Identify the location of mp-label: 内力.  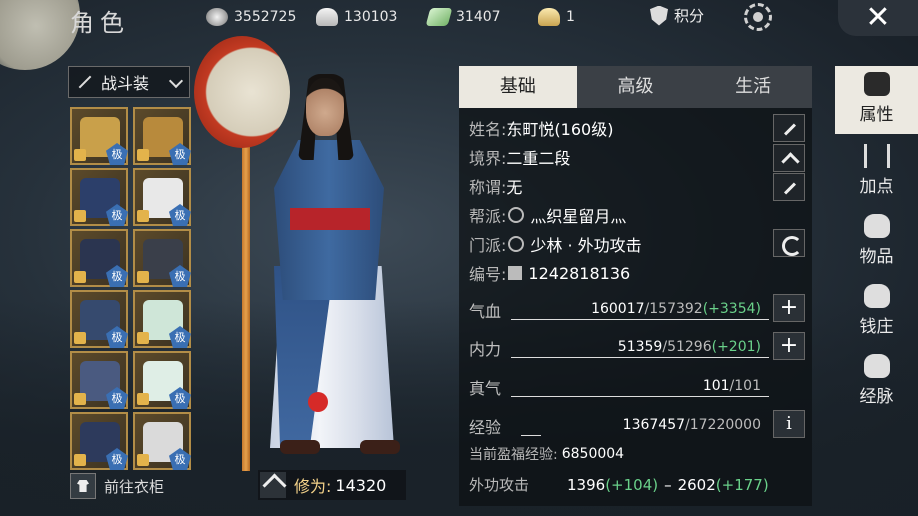
(485, 349).